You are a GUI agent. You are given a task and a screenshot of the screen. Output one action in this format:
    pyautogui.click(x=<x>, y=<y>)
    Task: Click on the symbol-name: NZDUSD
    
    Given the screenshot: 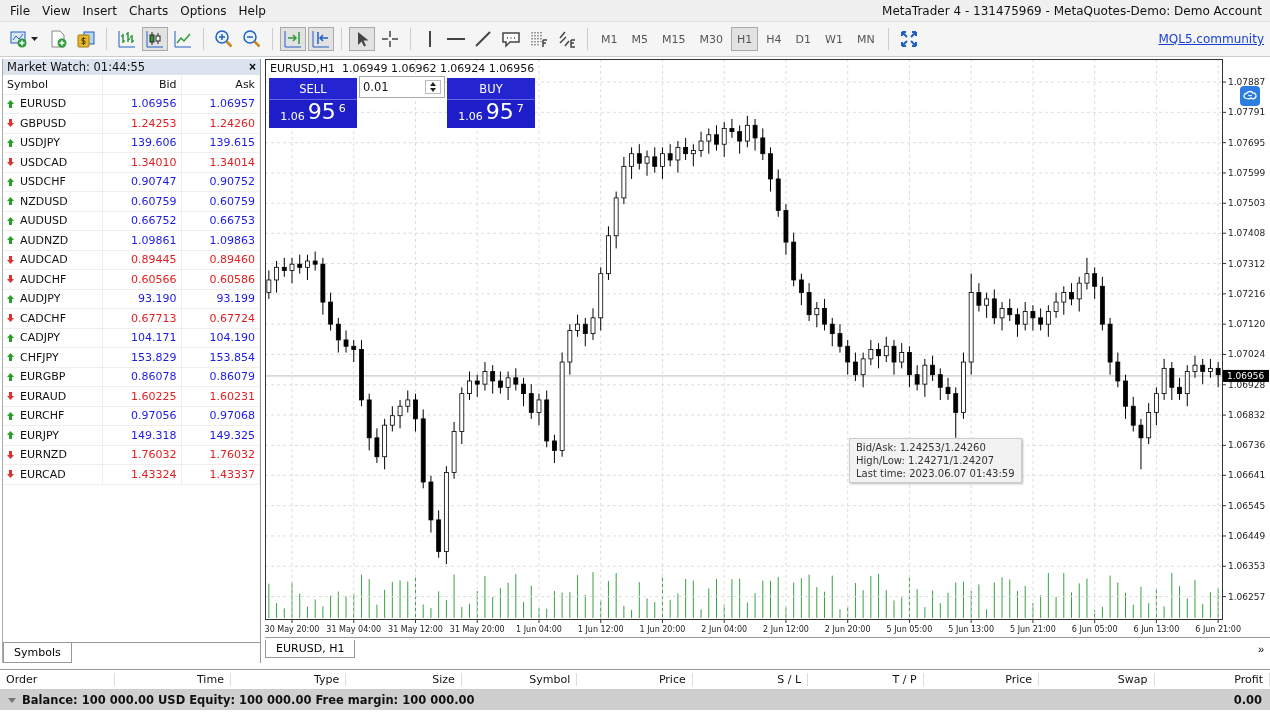 What is the action you would take?
    pyautogui.click(x=44, y=201)
    